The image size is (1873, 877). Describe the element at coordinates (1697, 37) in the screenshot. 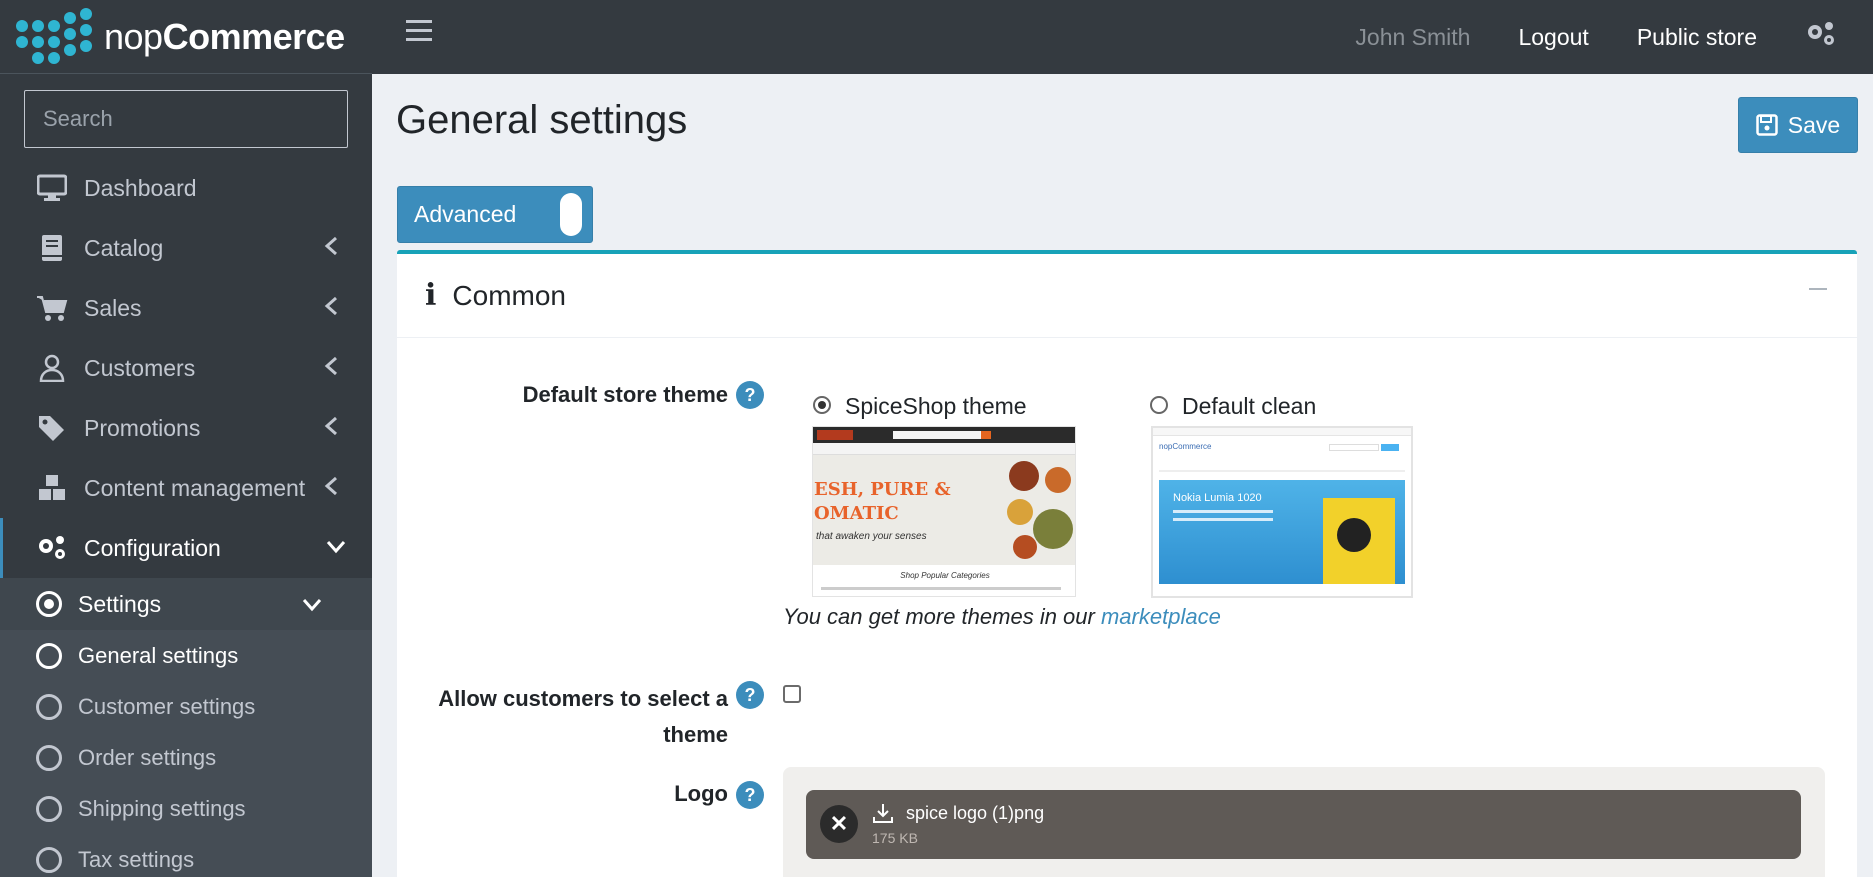

I see `public-store-link: Public store` at that location.